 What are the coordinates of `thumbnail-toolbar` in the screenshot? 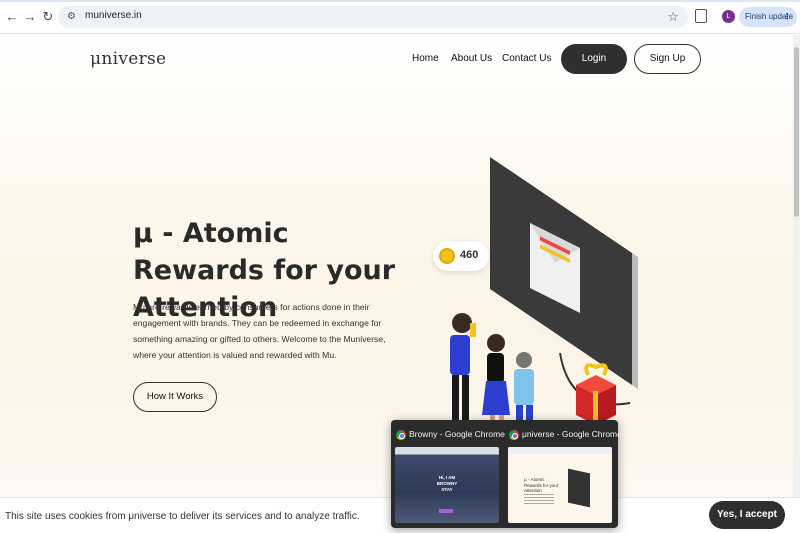 It's located at (560, 450).